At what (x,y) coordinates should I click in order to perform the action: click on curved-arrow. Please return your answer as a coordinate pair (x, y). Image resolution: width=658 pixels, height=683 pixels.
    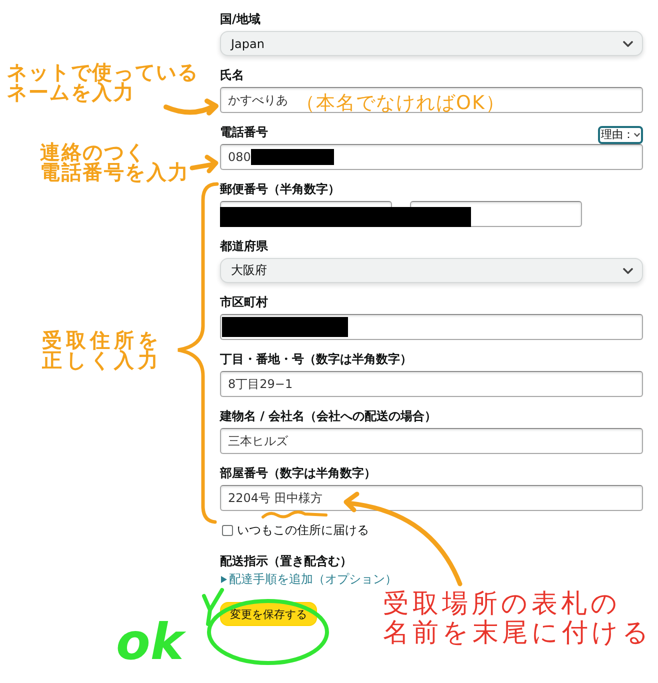
    Looking at the image, I should click on (191, 107).